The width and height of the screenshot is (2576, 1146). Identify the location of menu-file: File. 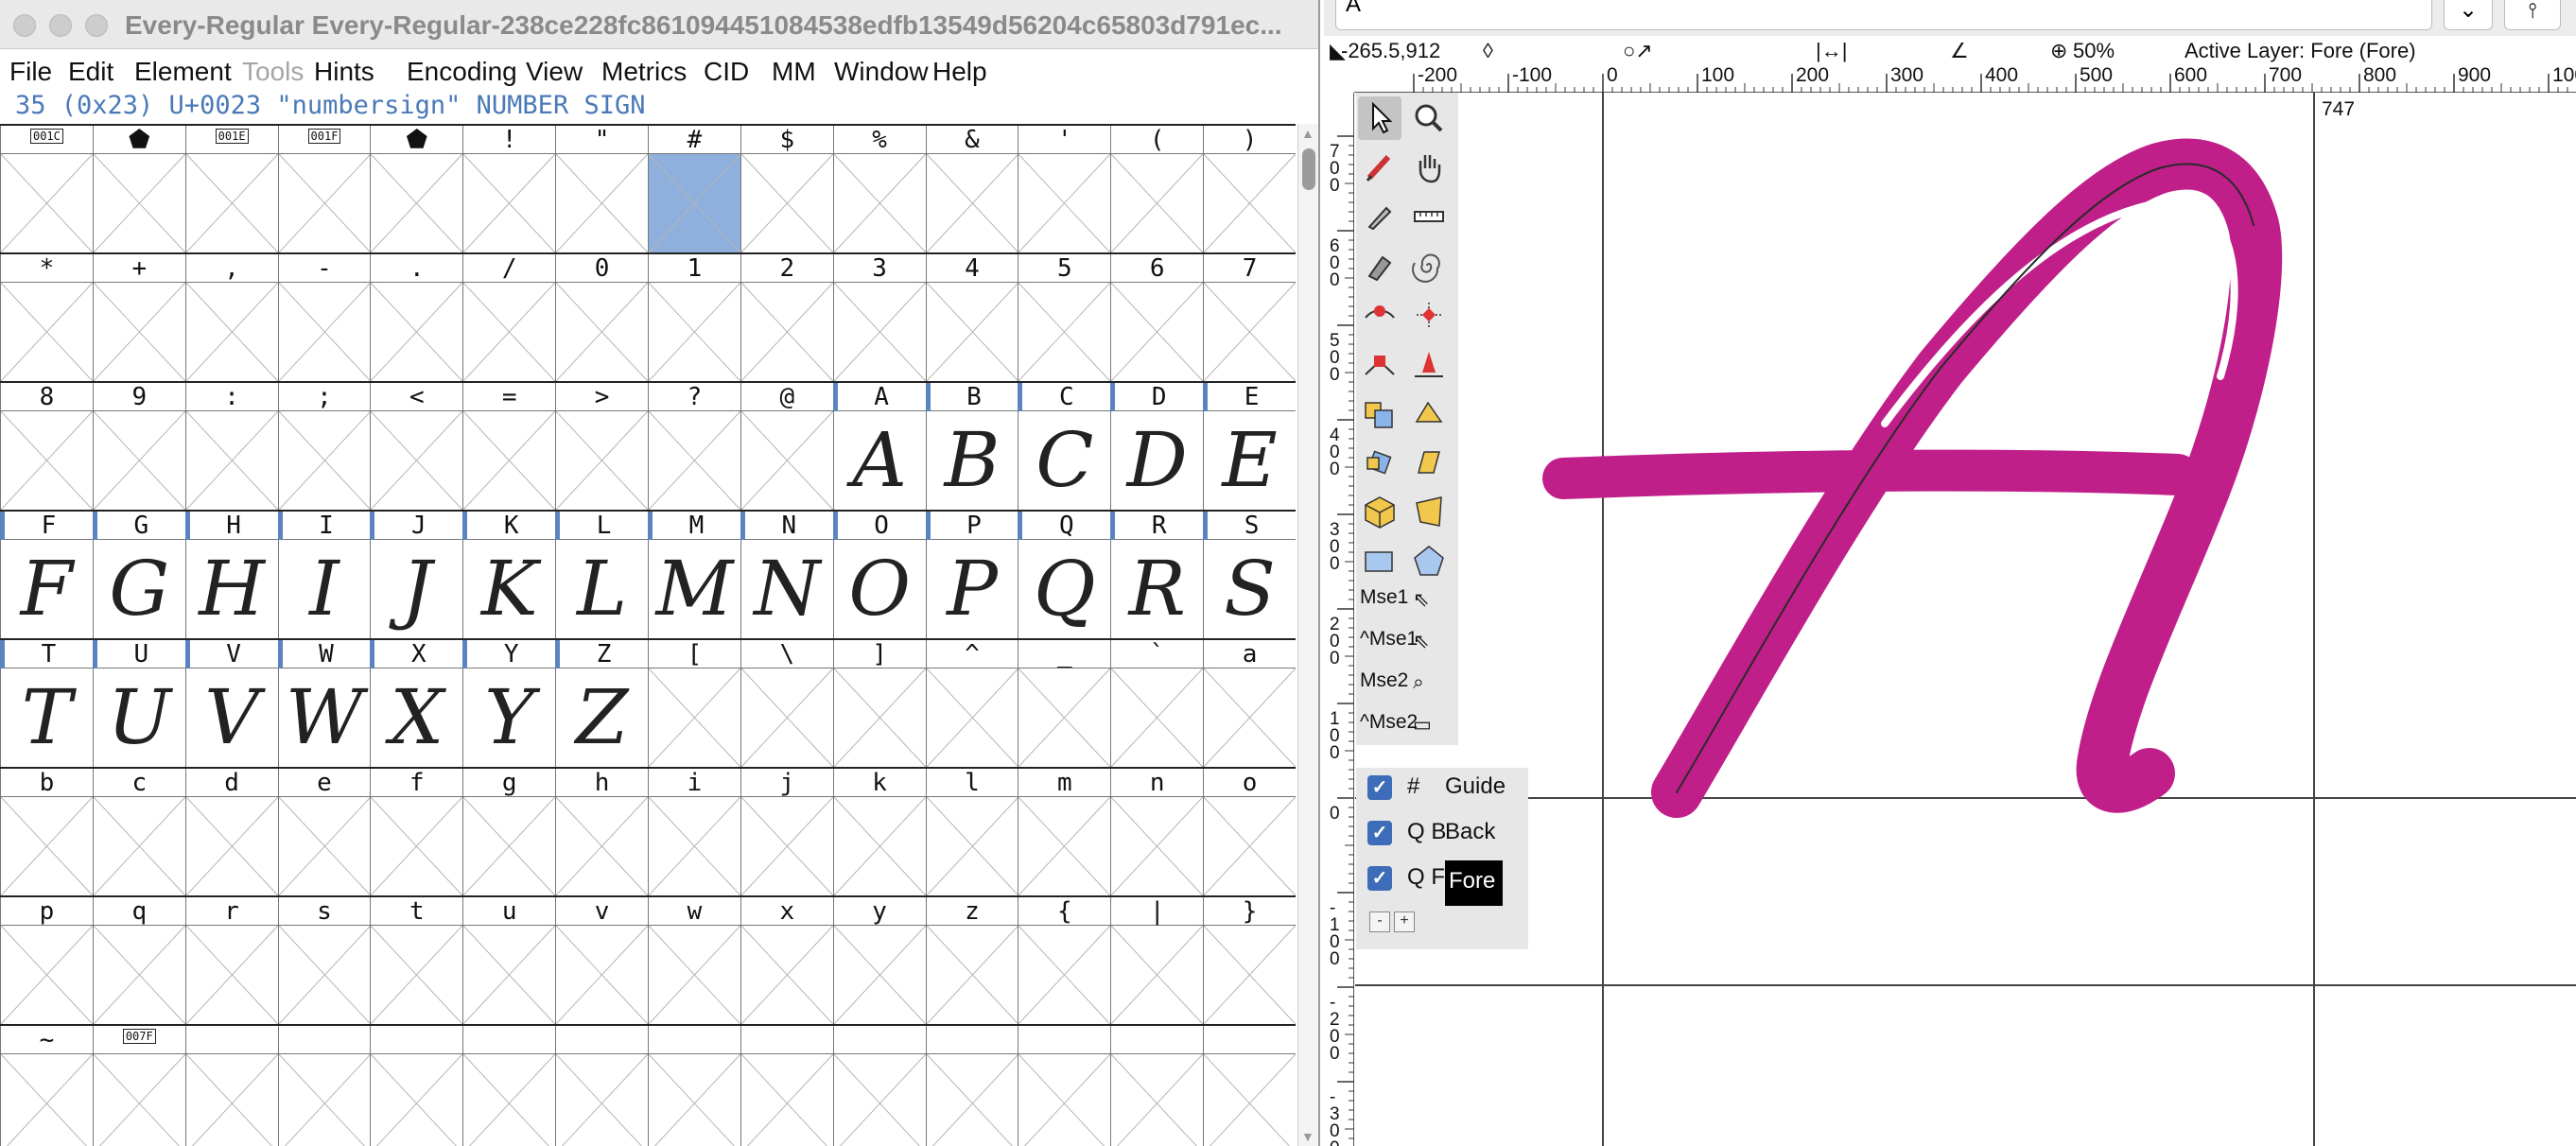
(30, 72).